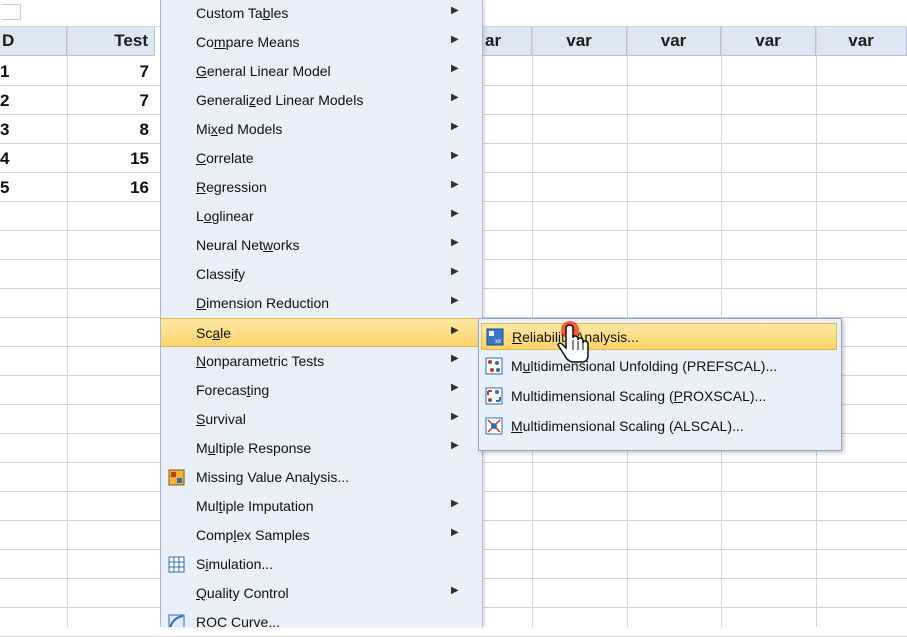 This screenshot has height=637, width=907. What do you see at coordinates (321, 593) in the screenshot?
I see `menu-item-quality-control: Quality Control ▶` at bounding box center [321, 593].